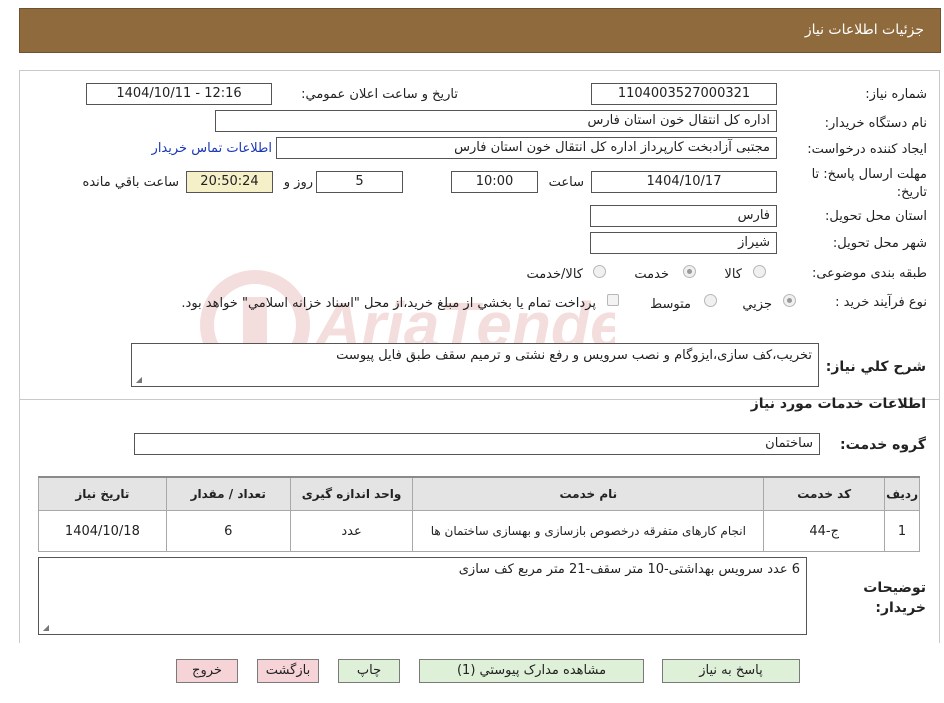  What do you see at coordinates (759, 271) in the screenshot?
I see `category-option-goods-radio` at bounding box center [759, 271].